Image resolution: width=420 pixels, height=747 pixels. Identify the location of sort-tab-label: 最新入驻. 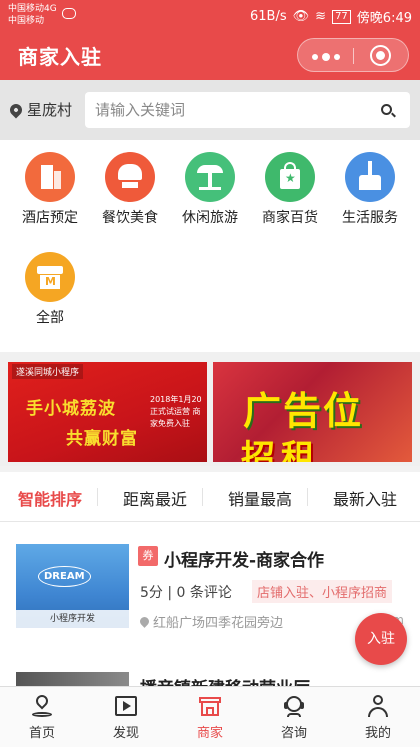
(365, 499).